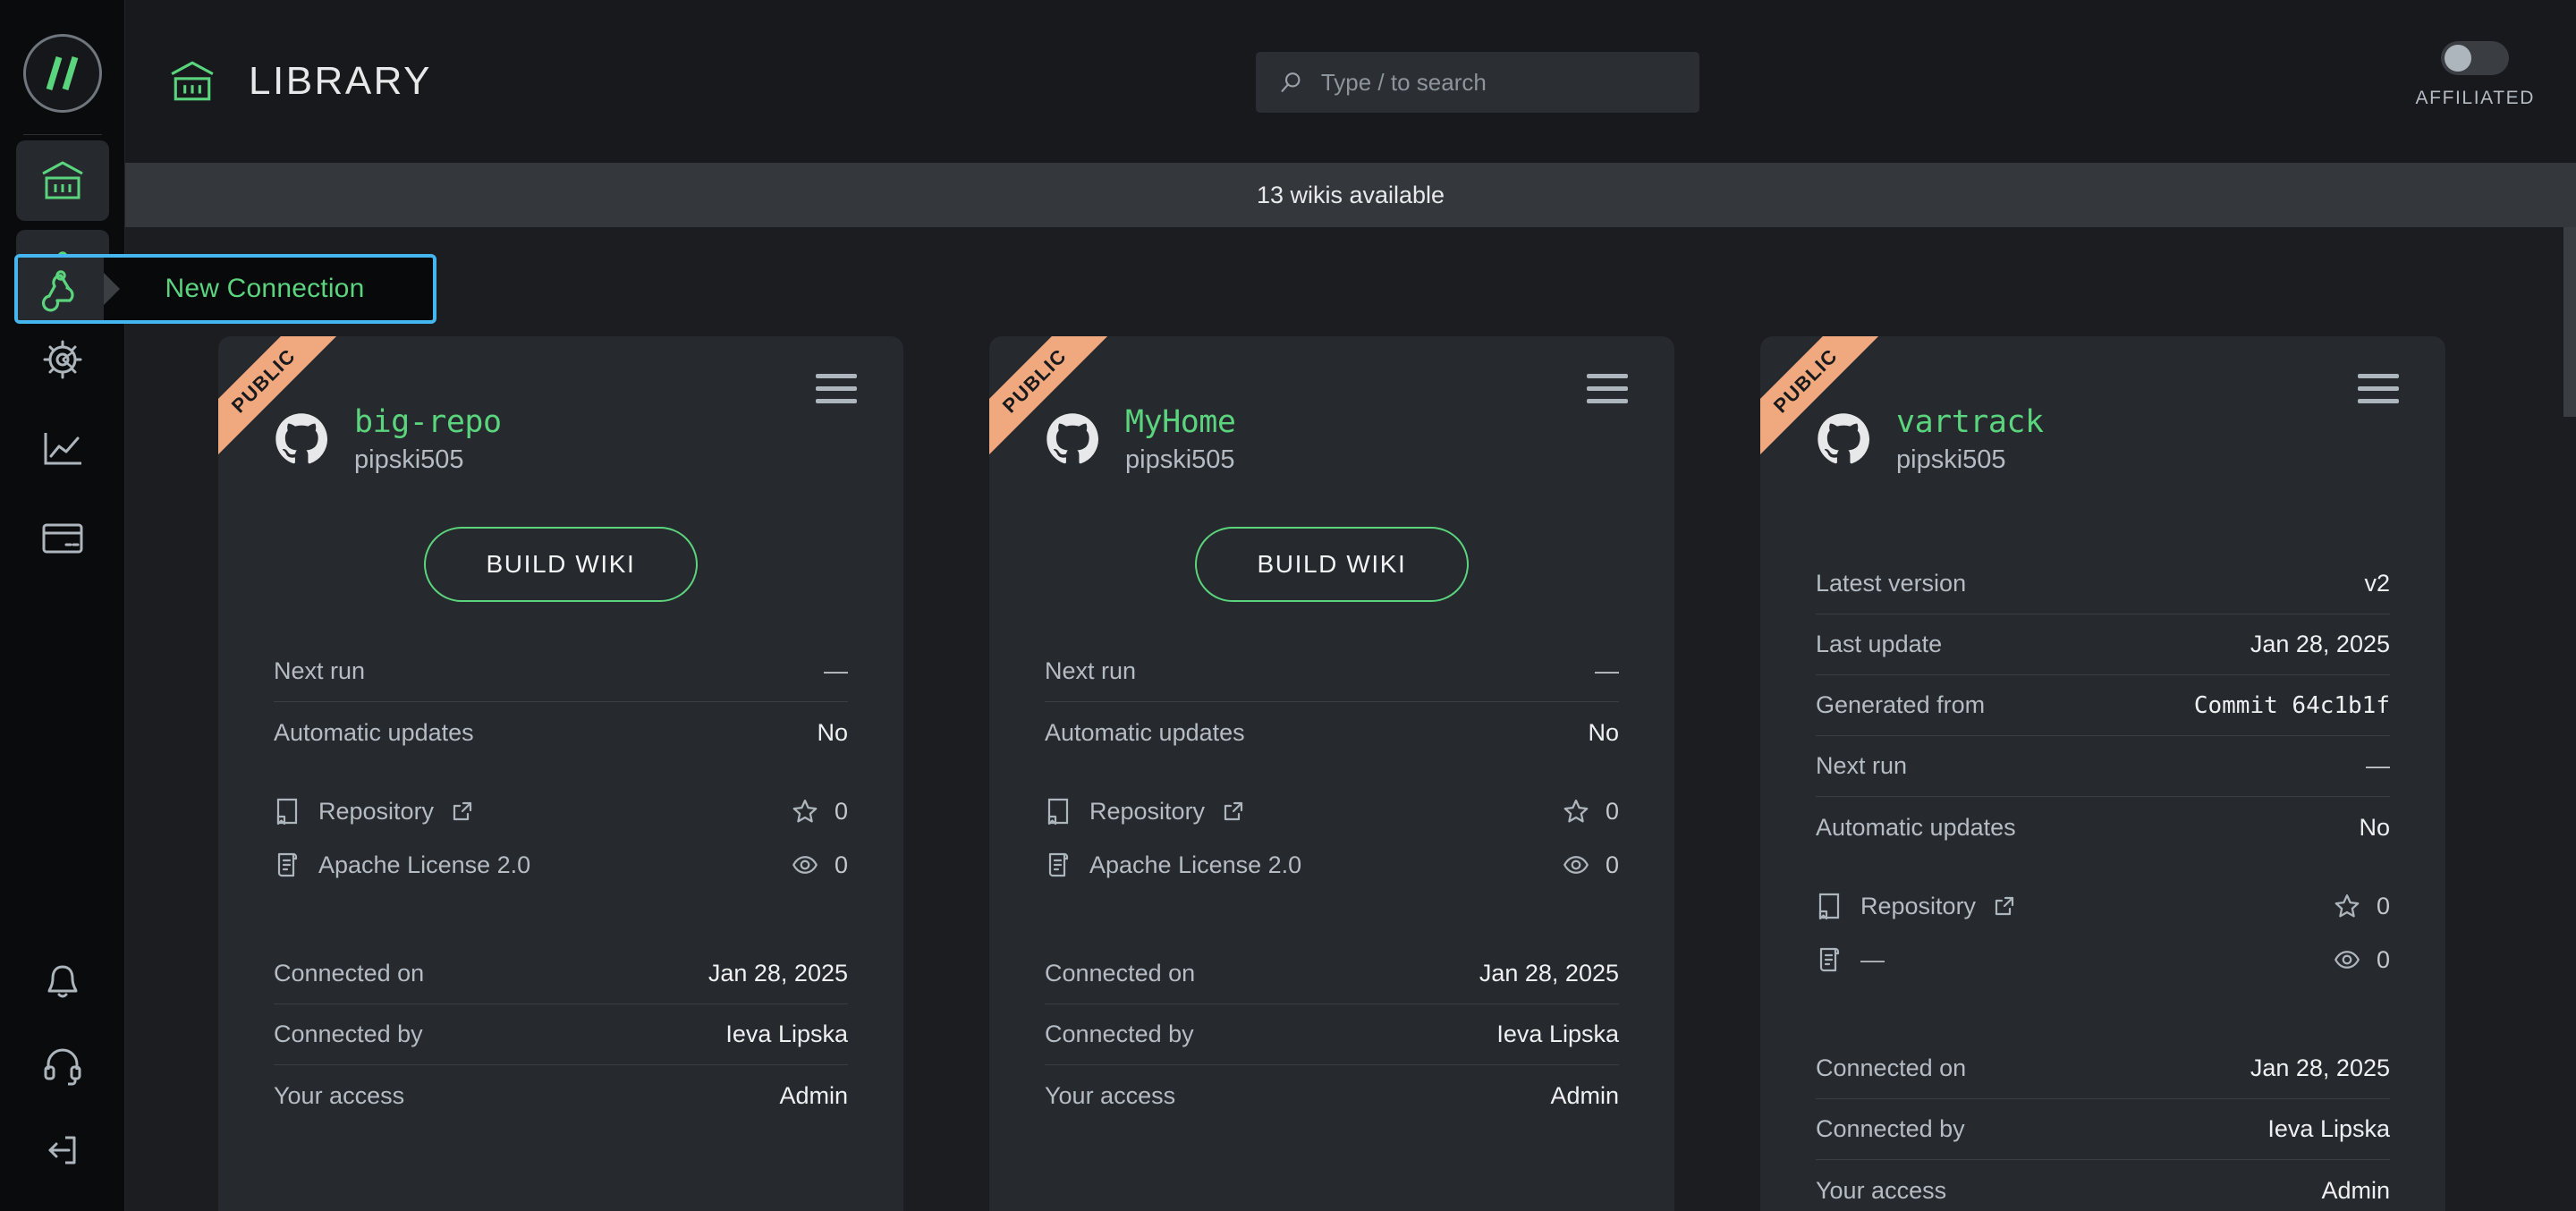 Image resolution: width=2576 pixels, height=1211 pixels. Describe the element at coordinates (62, 359) in the screenshot. I see `sidebar-item-settings` at that location.